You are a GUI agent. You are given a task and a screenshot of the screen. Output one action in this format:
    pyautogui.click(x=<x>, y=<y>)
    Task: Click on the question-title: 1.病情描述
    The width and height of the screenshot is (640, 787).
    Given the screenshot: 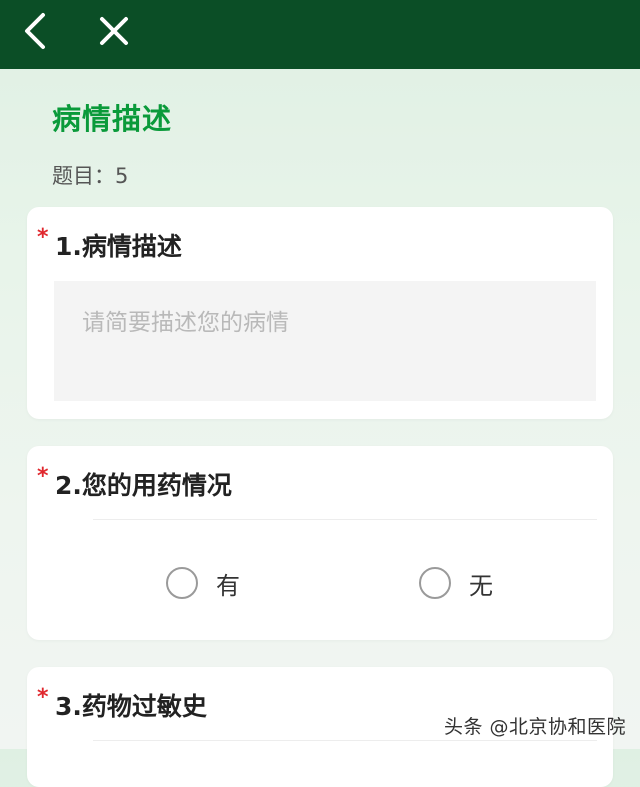 What is the action you would take?
    pyautogui.click(x=118, y=246)
    